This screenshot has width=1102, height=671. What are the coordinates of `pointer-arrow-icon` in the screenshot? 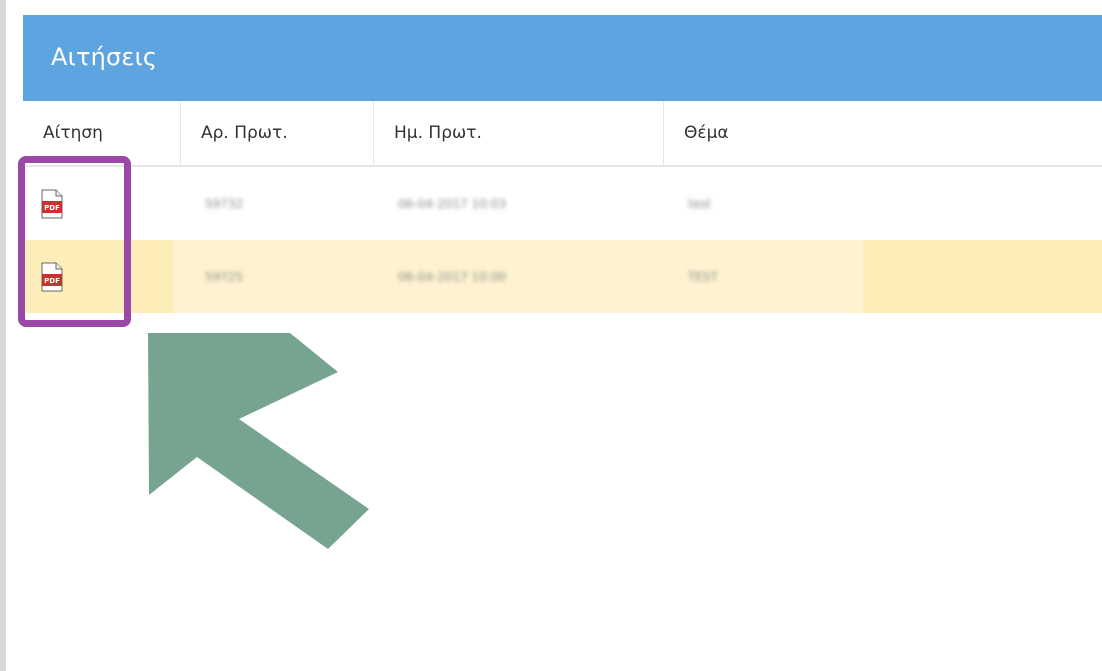 It's located at (258, 441).